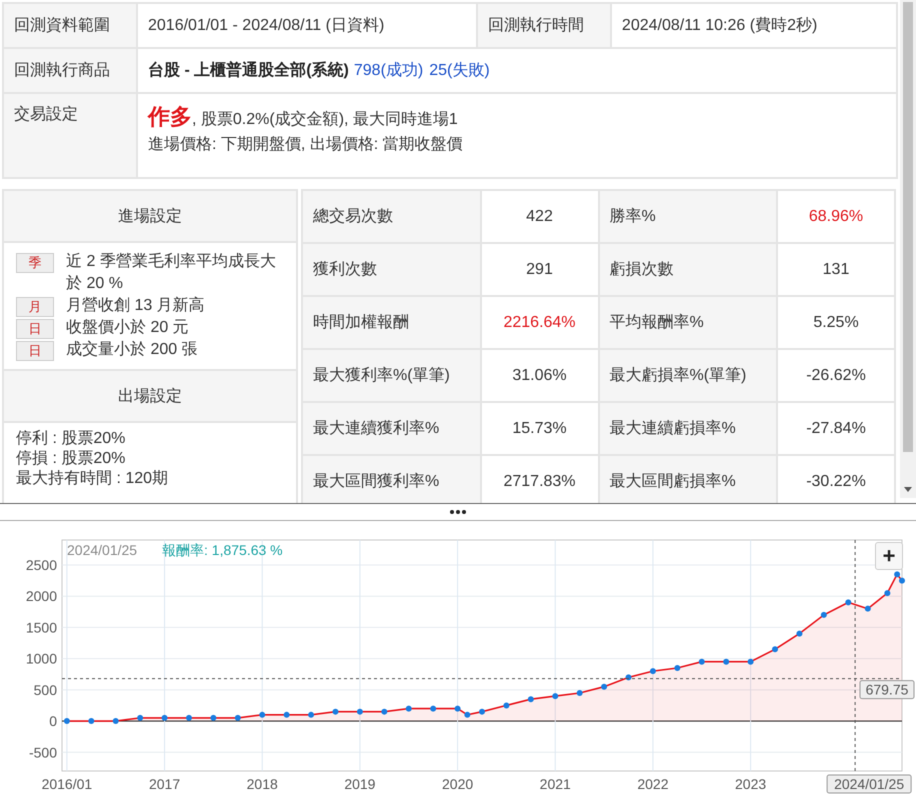 The height and width of the screenshot is (795, 916). What do you see at coordinates (539, 216) in the screenshot?
I see `stat-value: 422` at bounding box center [539, 216].